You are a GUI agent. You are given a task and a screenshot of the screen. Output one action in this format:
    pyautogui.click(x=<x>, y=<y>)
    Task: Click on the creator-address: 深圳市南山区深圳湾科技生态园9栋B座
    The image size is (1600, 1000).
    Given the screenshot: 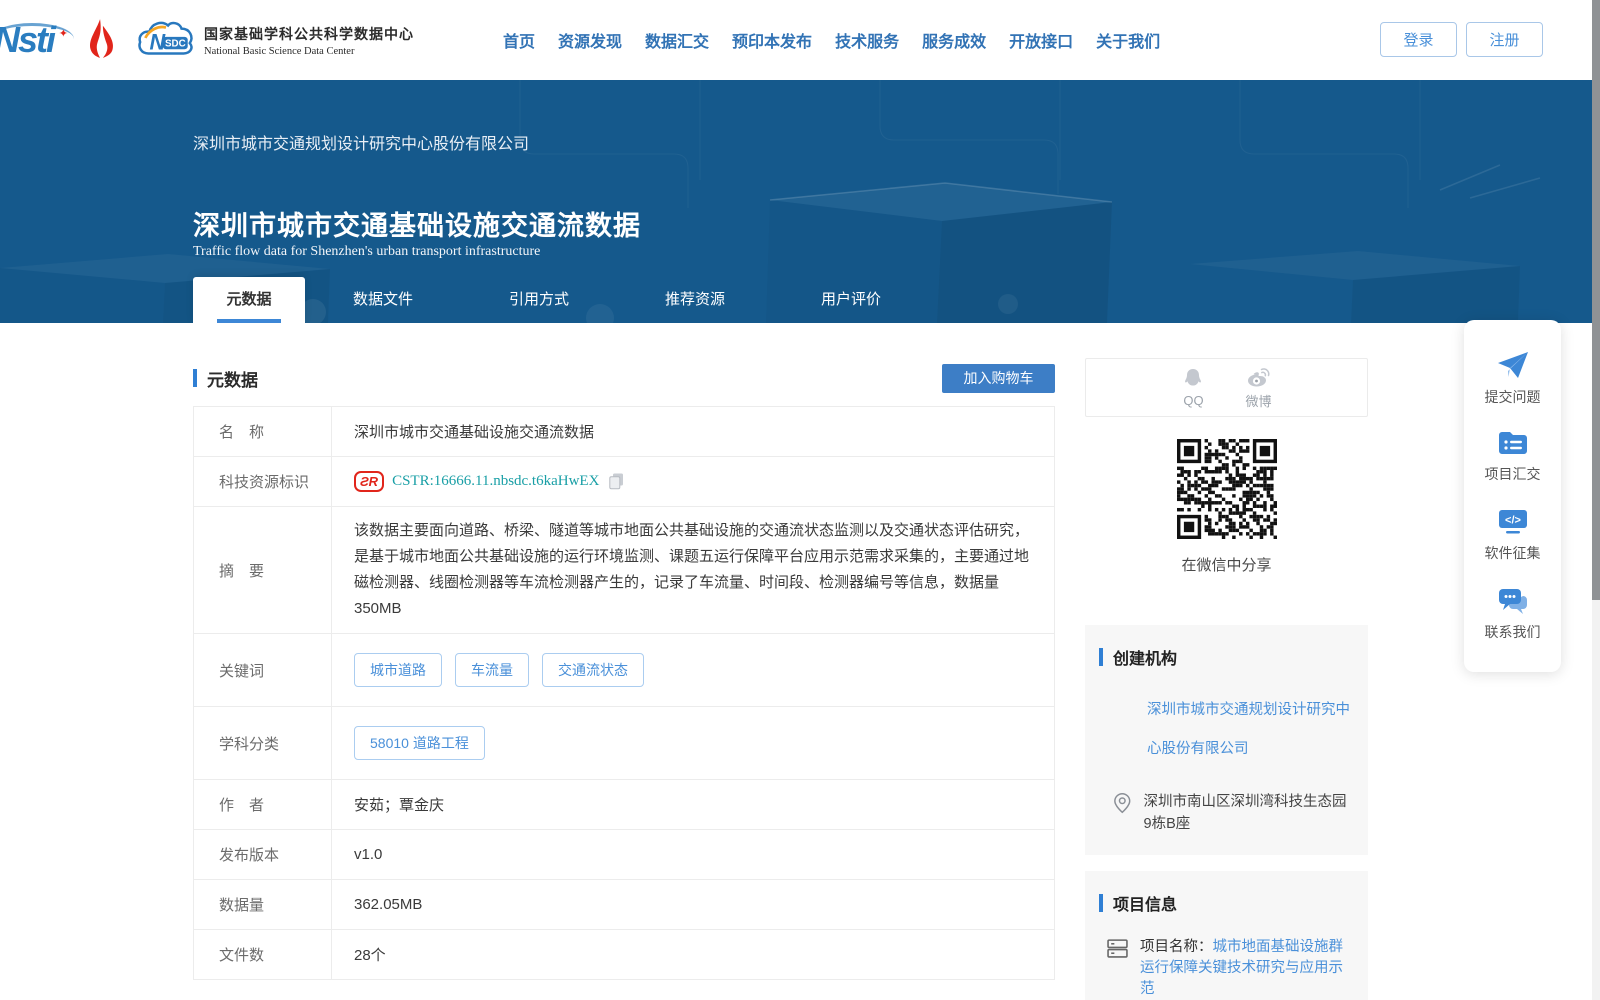 What is the action you would take?
    pyautogui.click(x=1245, y=813)
    